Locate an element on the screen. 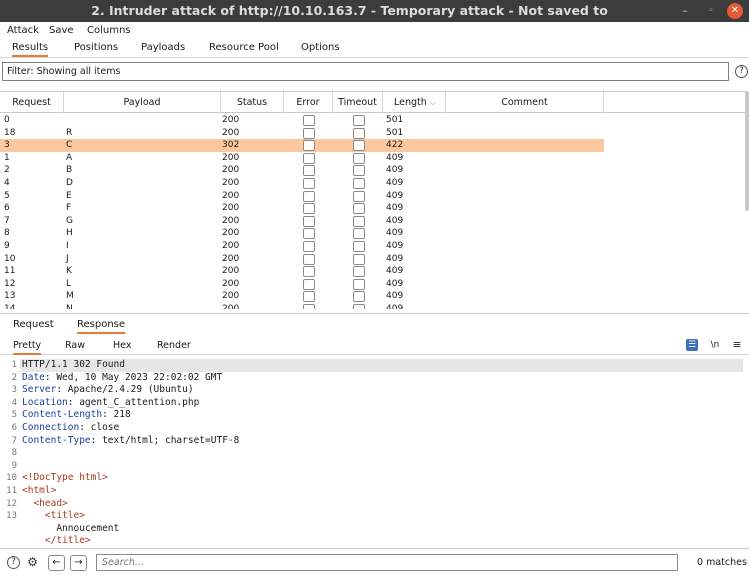 This screenshot has width=749, height=578. tab-request: Request is located at coordinates (33, 324).